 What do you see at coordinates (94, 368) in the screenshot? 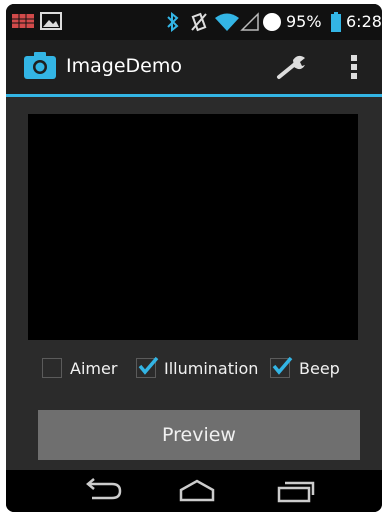
I see `aimer-label: Aimer` at bounding box center [94, 368].